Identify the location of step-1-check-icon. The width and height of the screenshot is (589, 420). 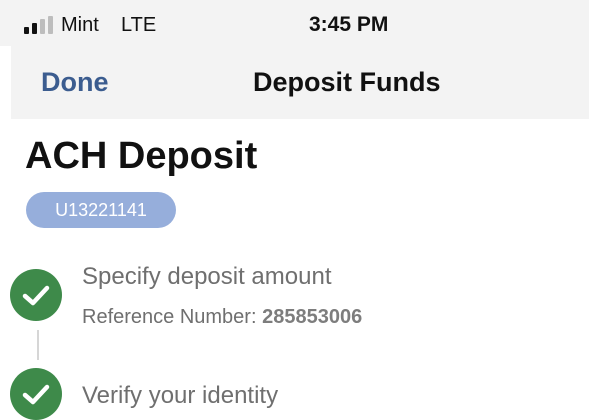
(36, 295).